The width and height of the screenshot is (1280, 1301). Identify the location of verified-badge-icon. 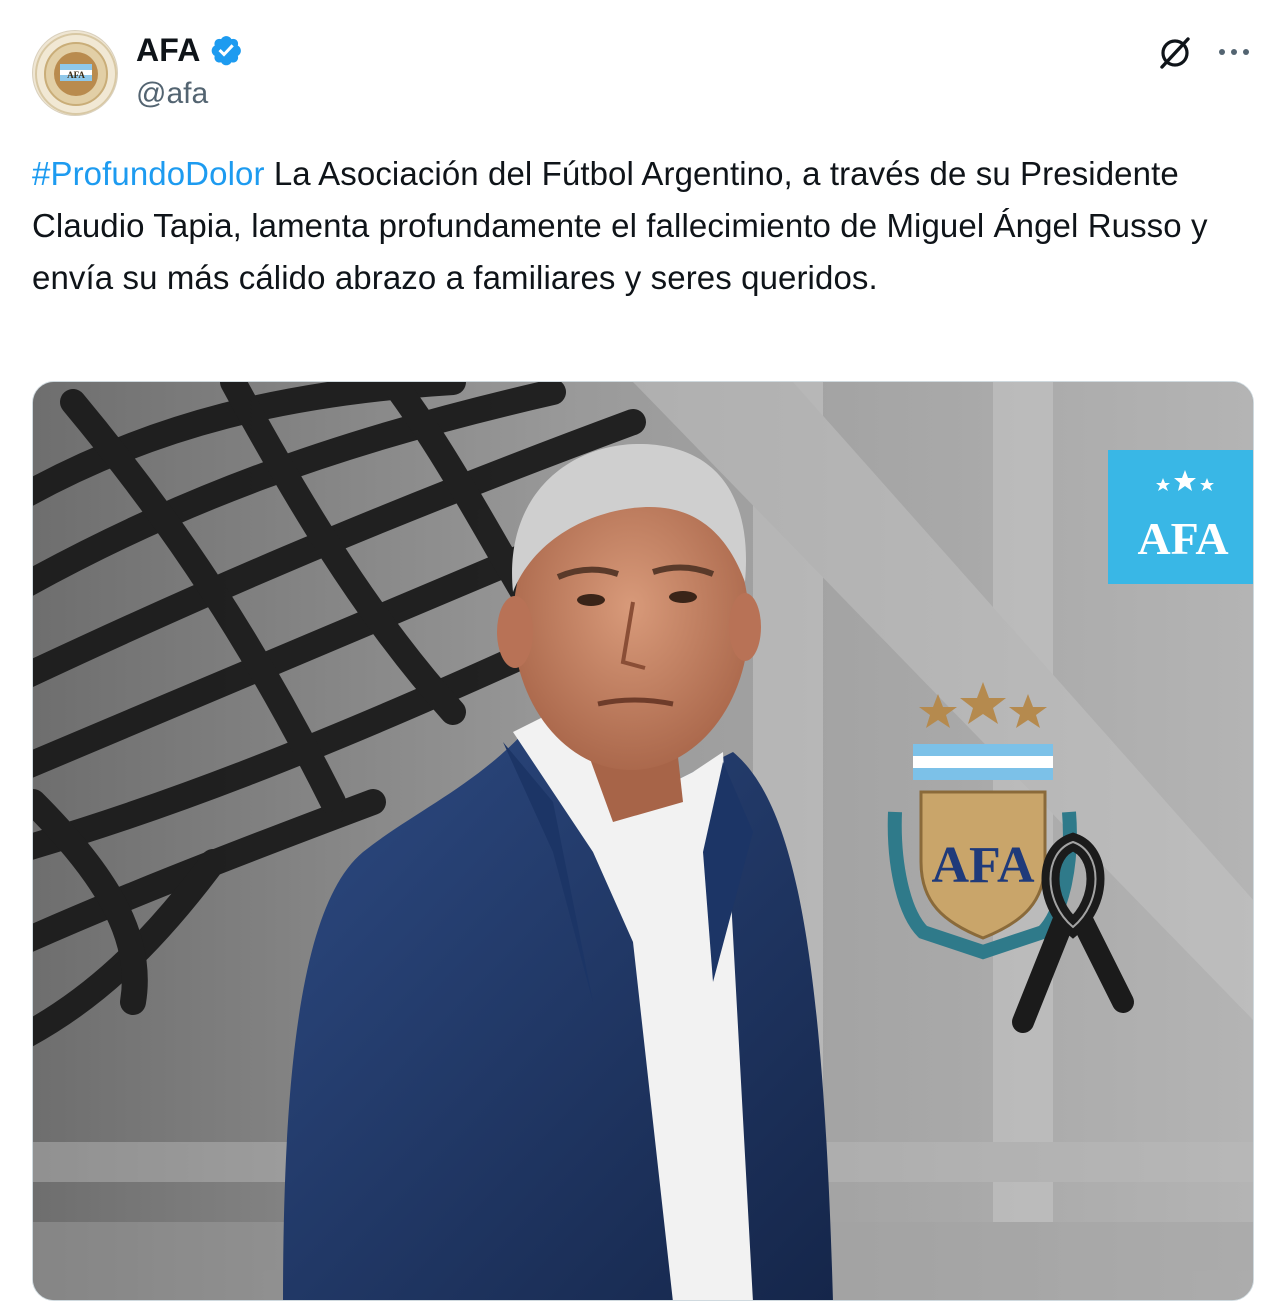
(226, 51).